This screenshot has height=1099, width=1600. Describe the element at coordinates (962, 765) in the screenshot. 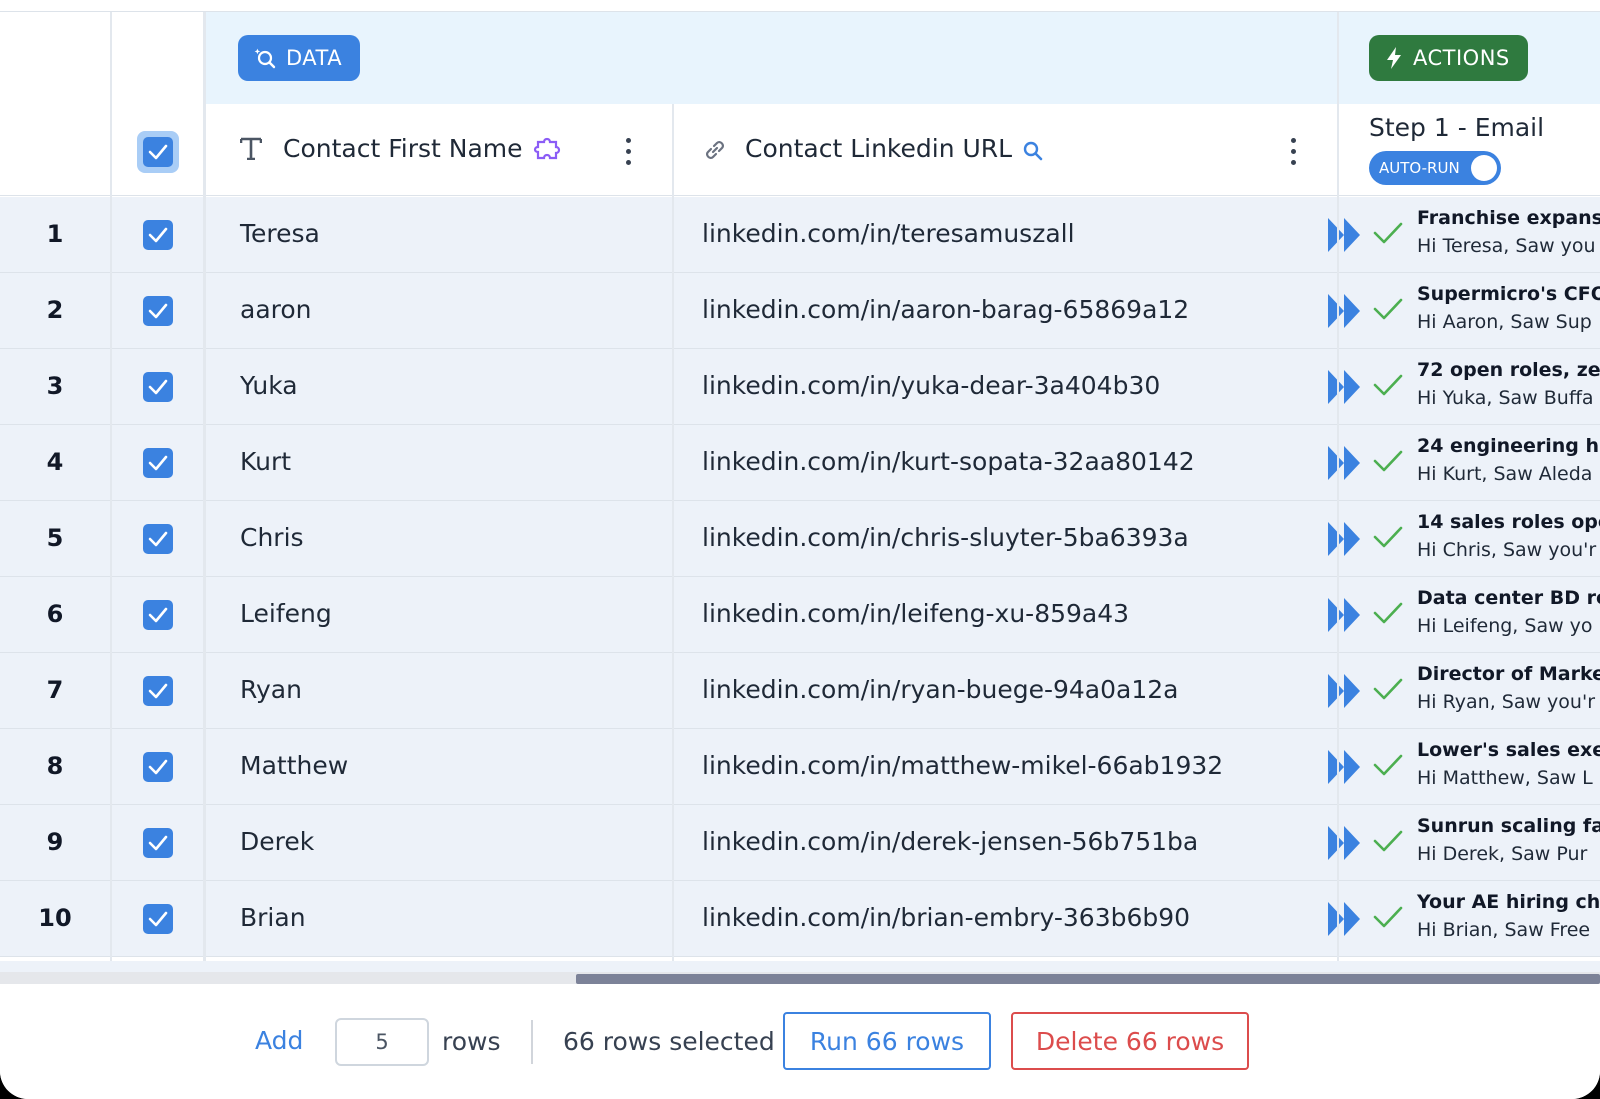

I see `linkedin-url-cell: linkedin.com/in/matthew-mikel-66ab1932` at that location.